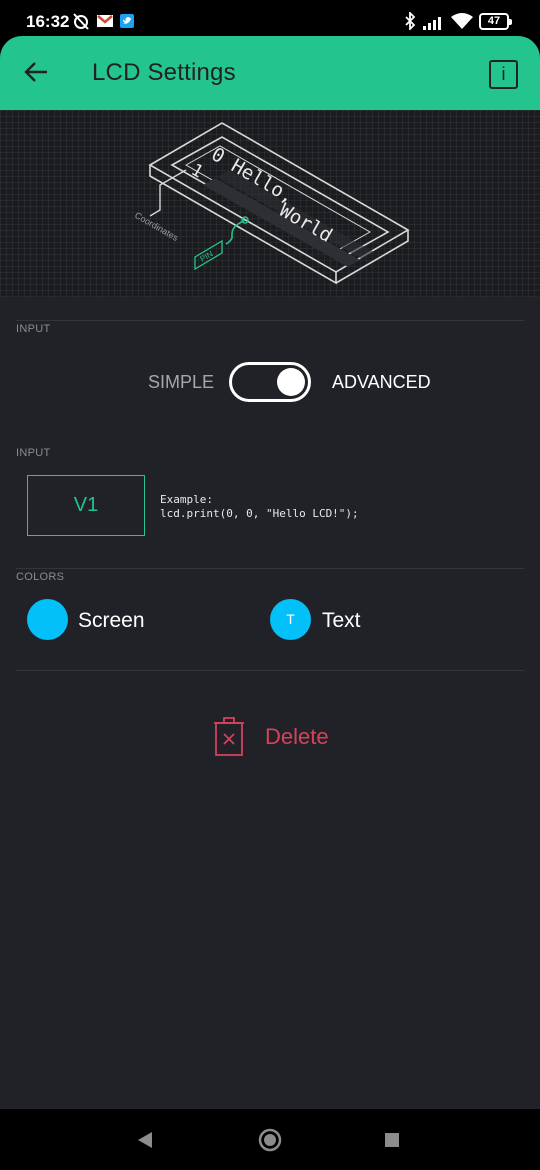 The height and width of the screenshot is (1170, 540). What do you see at coordinates (40, 577) in the screenshot?
I see `section-label-colors: COLORS` at bounding box center [40, 577].